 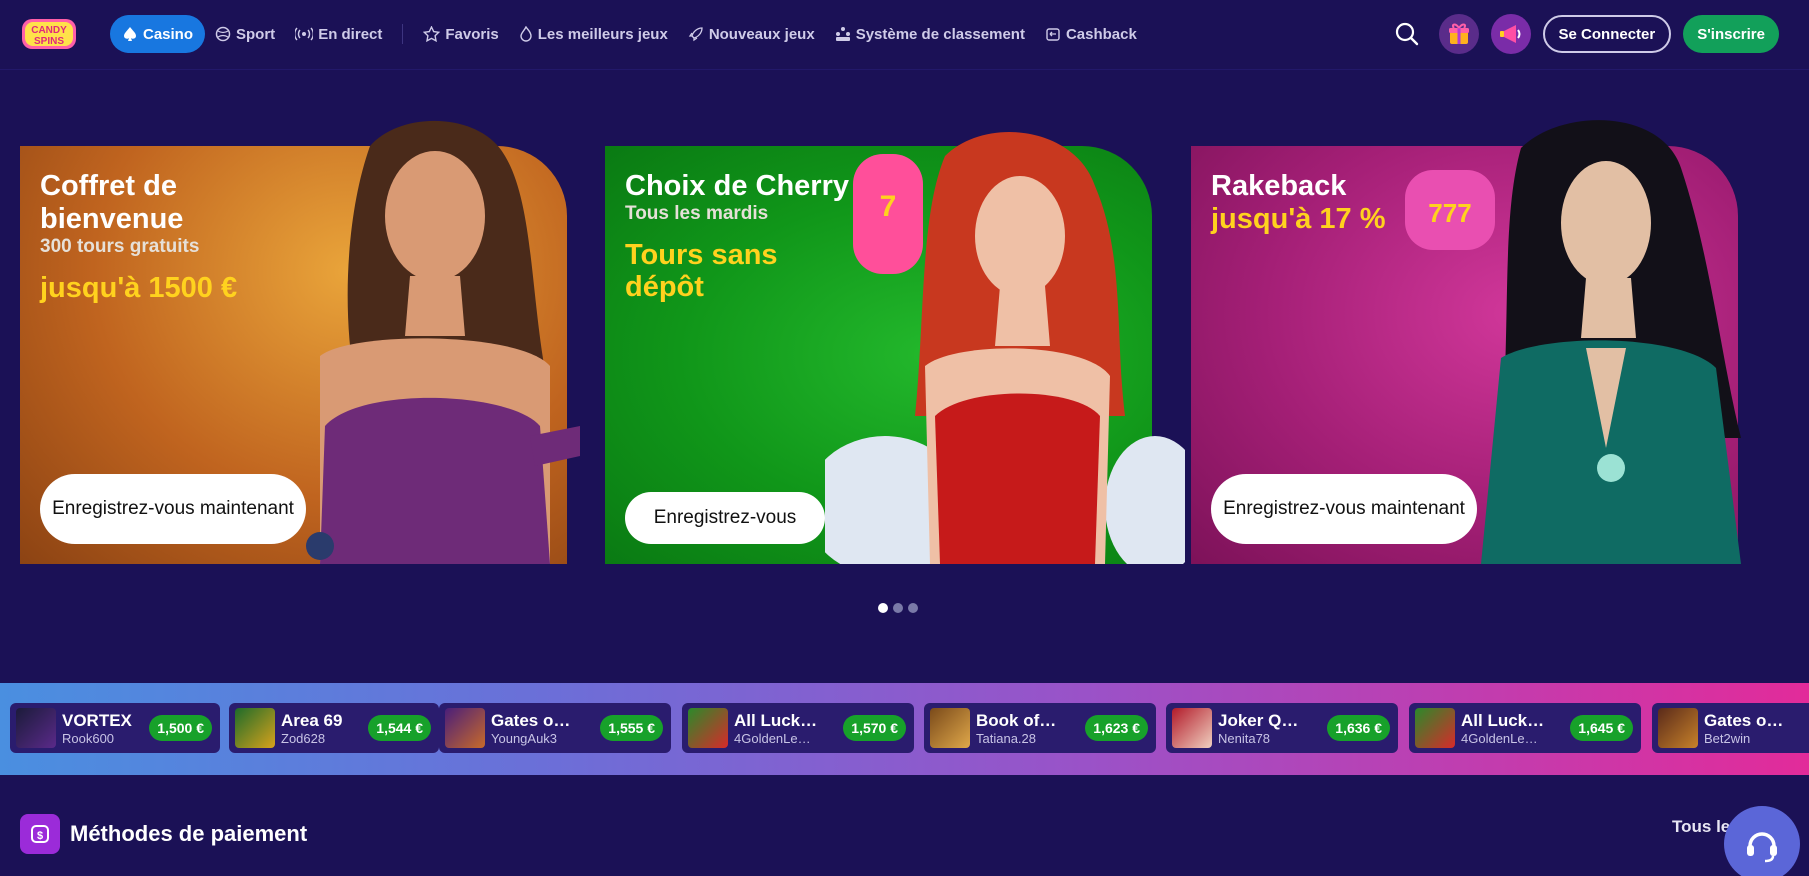 I want to click on win-card: Gates of … Bet2win, so click(x=1730, y=728).